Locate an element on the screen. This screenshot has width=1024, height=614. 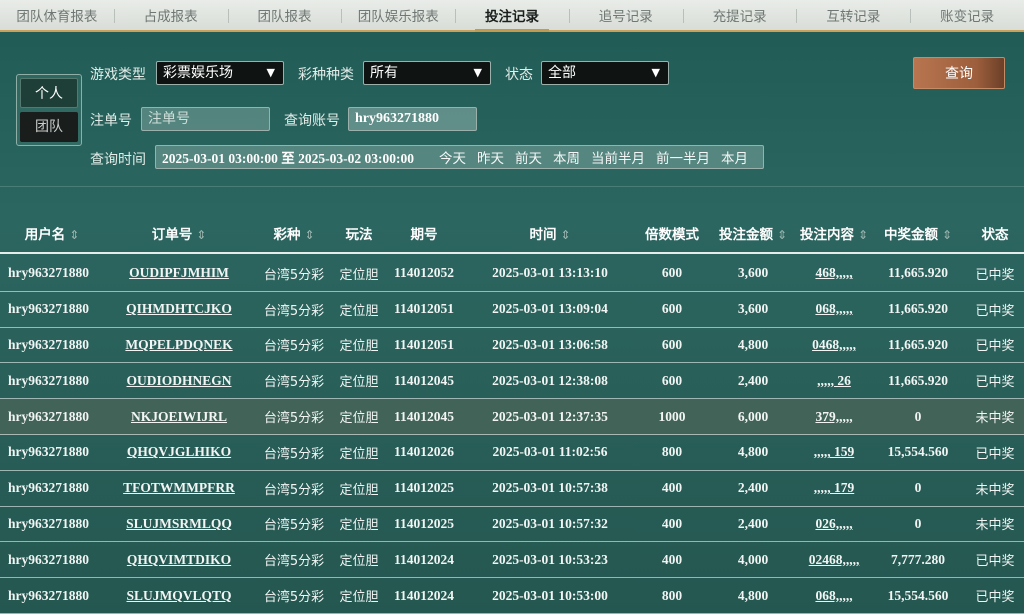
scope-team-button: 团队 is located at coordinates (49, 127).